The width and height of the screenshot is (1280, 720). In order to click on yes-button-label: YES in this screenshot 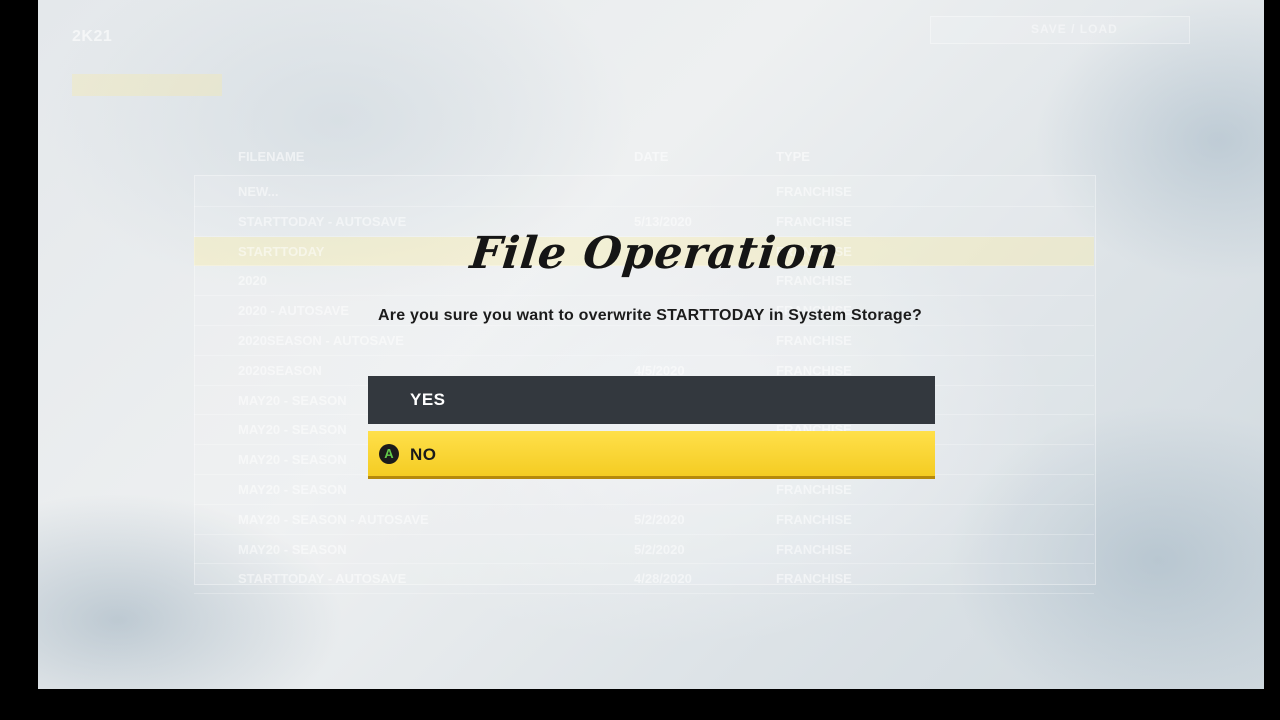, I will do `click(428, 399)`.